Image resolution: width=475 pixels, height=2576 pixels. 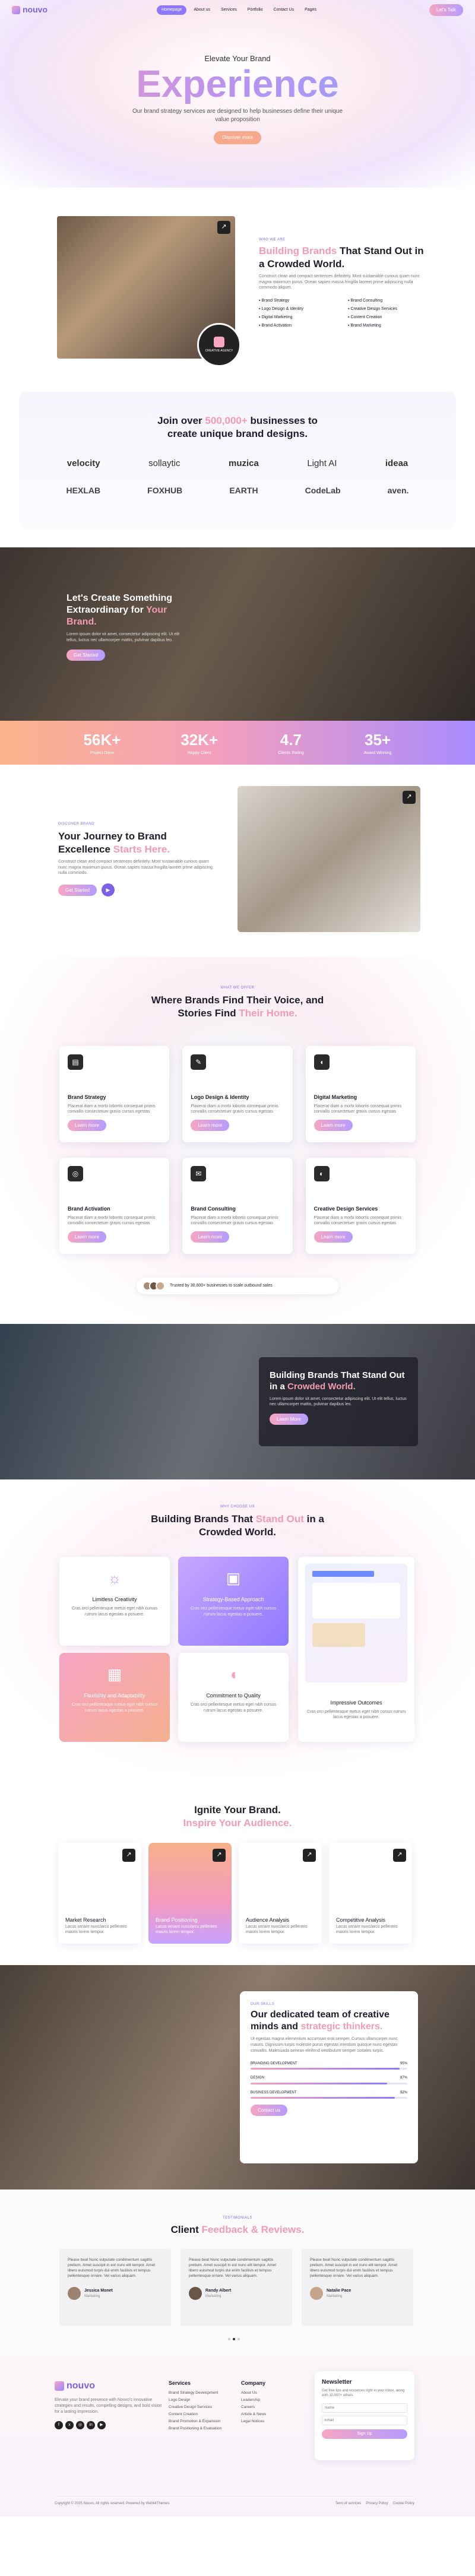 I want to click on reviewer-name: Jessica Monet, so click(x=98, y=2291).